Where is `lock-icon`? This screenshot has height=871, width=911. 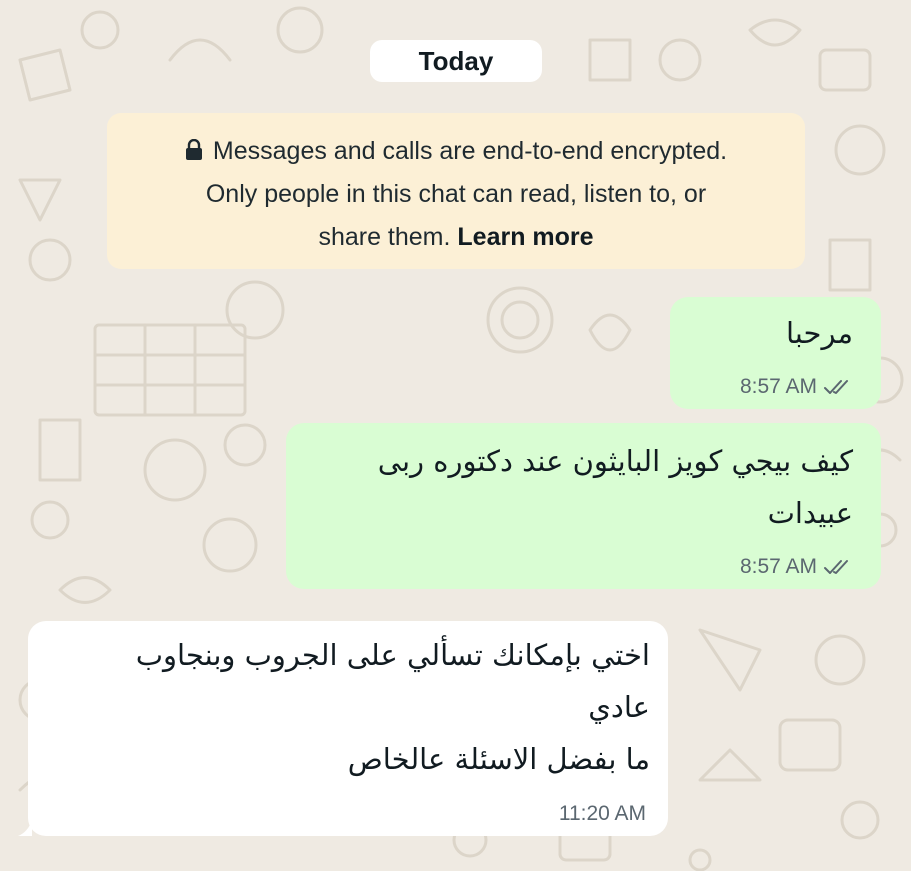
lock-icon is located at coordinates (193, 149).